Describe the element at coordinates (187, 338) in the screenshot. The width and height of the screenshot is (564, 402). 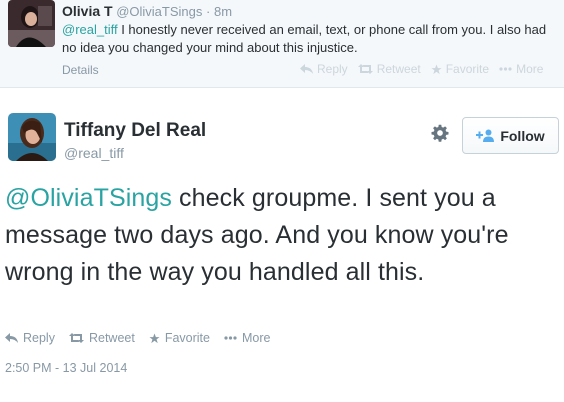
I see `main-favorite-label: Favorite` at that location.